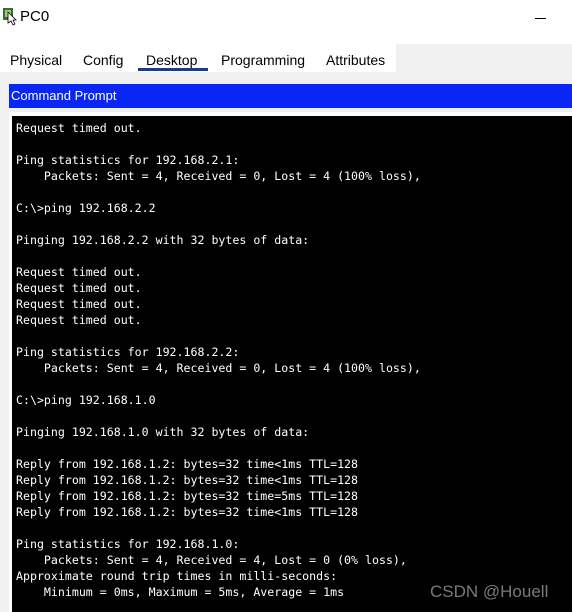 The image size is (572, 612). I want to click on window-title: PC0, so click(35, 16).